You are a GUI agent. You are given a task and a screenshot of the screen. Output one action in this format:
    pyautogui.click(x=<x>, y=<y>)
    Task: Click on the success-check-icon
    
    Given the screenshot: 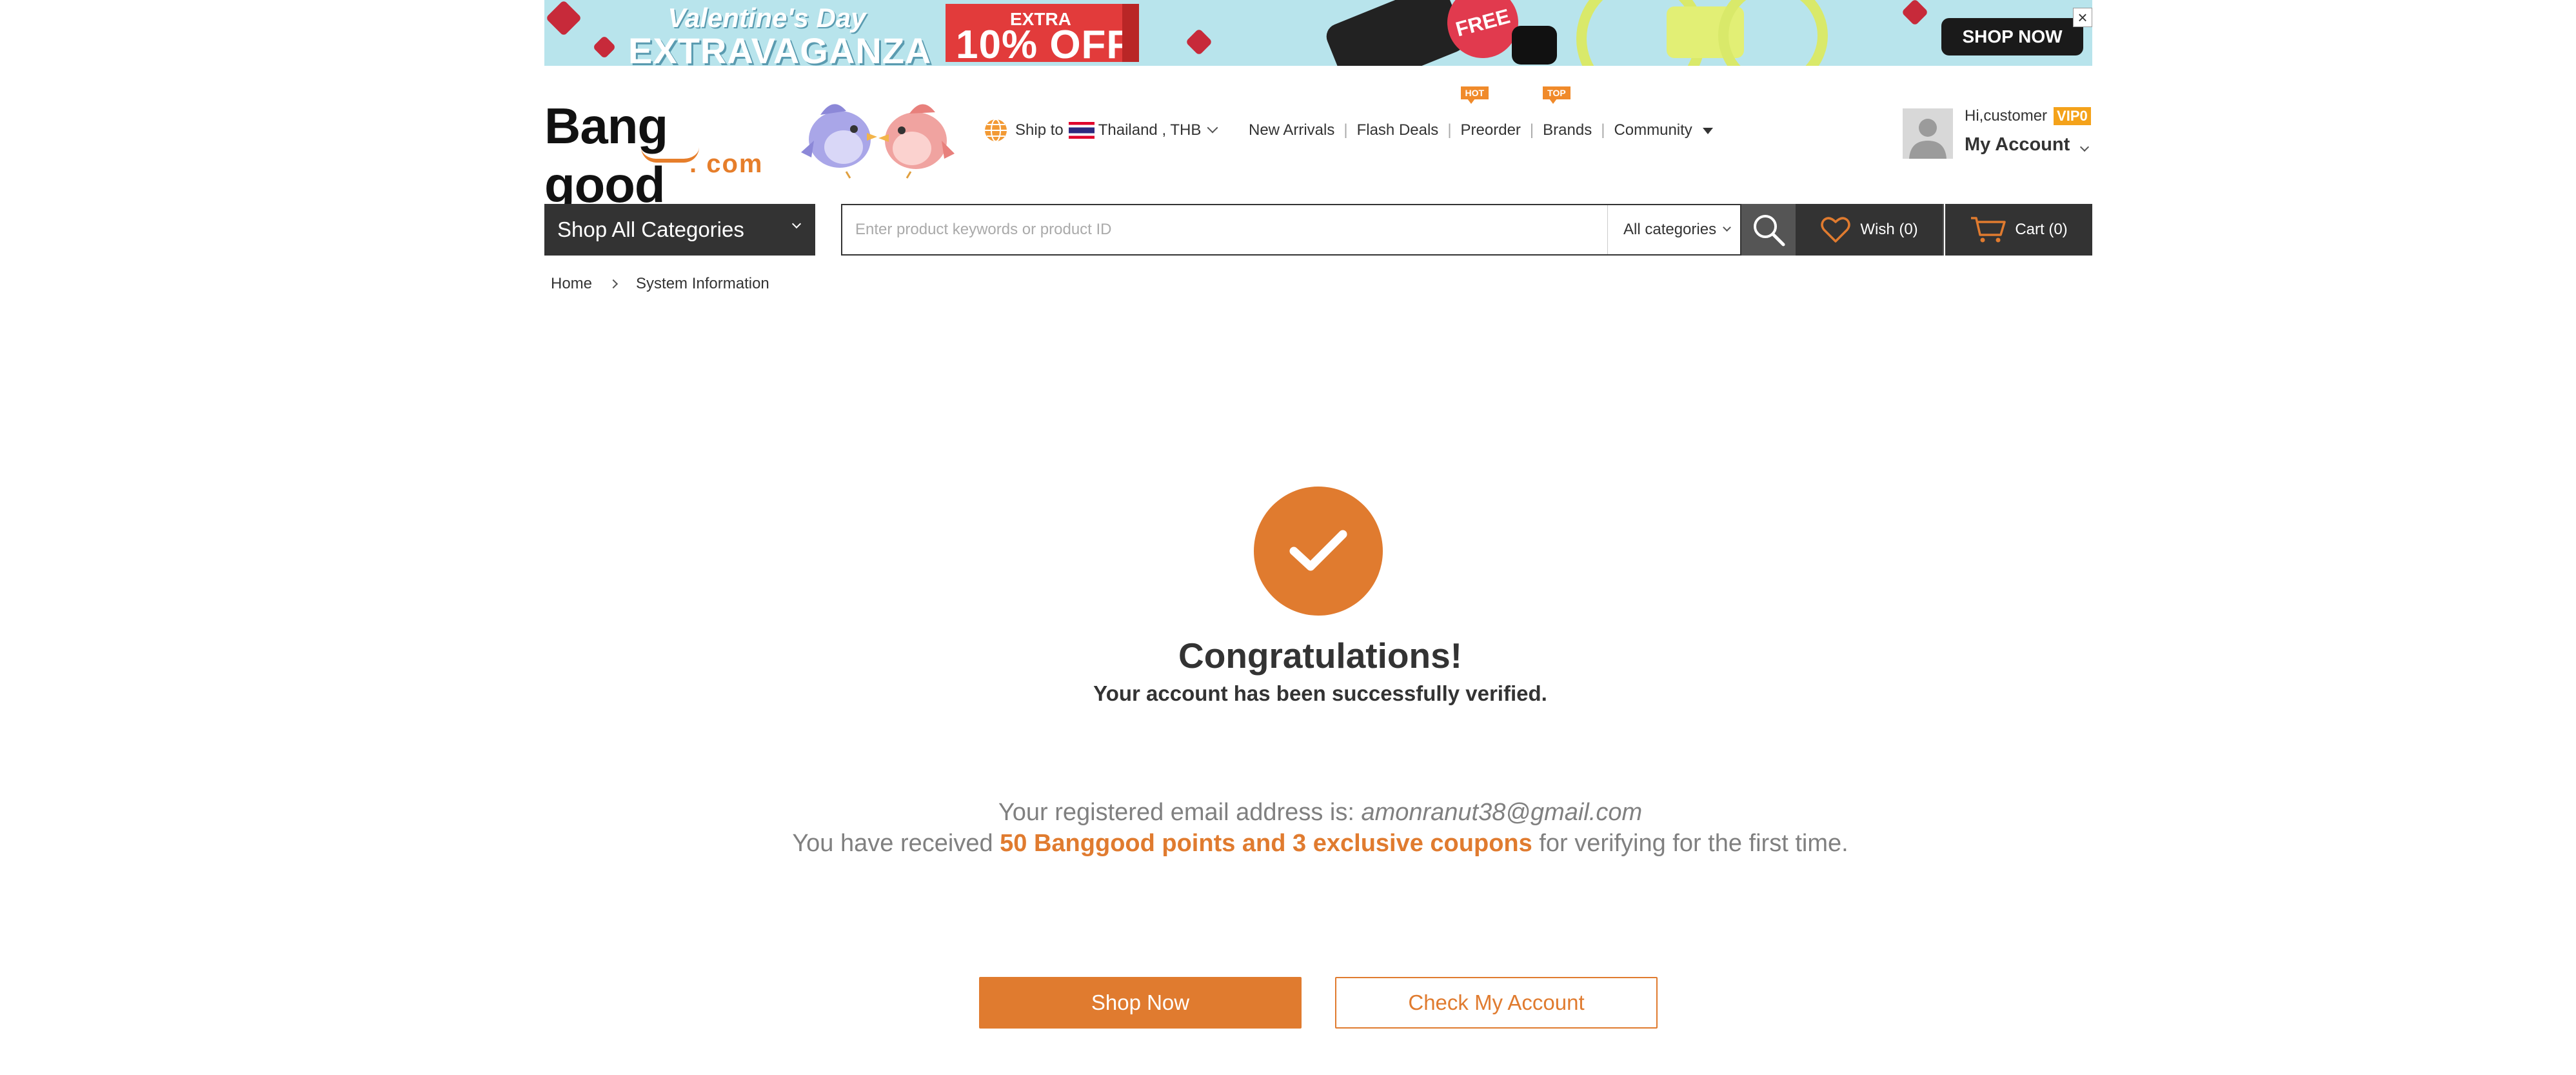 What is the action you would take?
    pyautogui.click(x=1318, y=551)
    